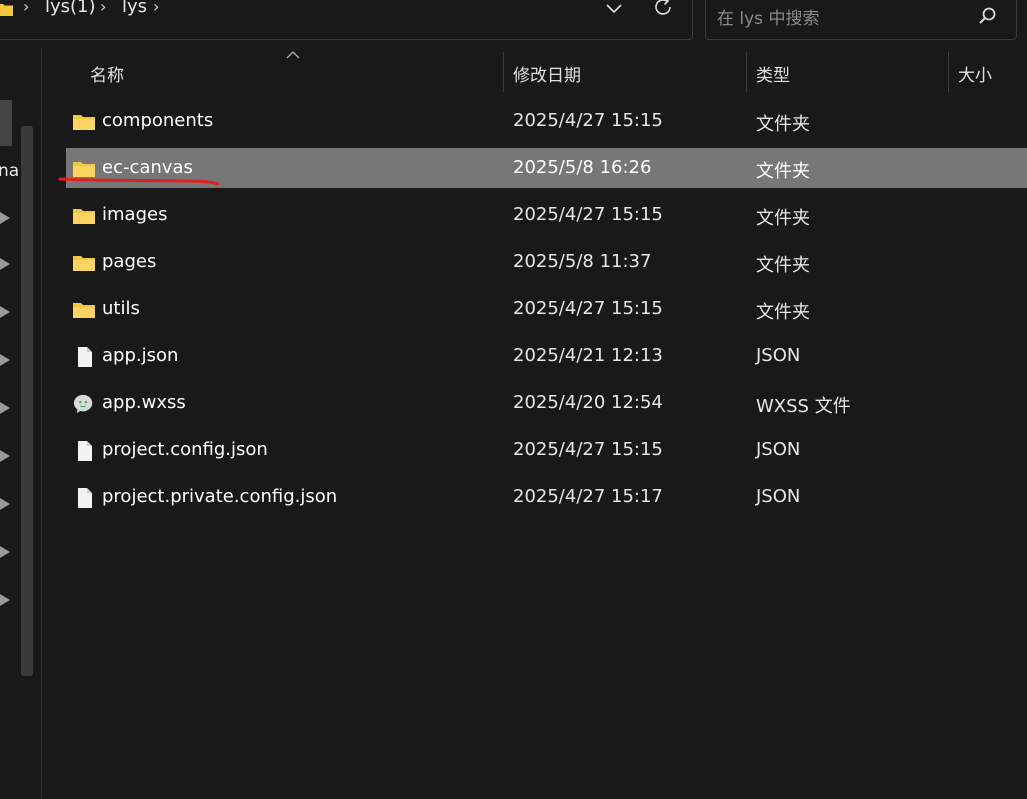 The width and height of the screenshot is (1027, 799). Describe the element at coordinates (139, 181) in the screenshot. I see `annotation-underline` at that location.